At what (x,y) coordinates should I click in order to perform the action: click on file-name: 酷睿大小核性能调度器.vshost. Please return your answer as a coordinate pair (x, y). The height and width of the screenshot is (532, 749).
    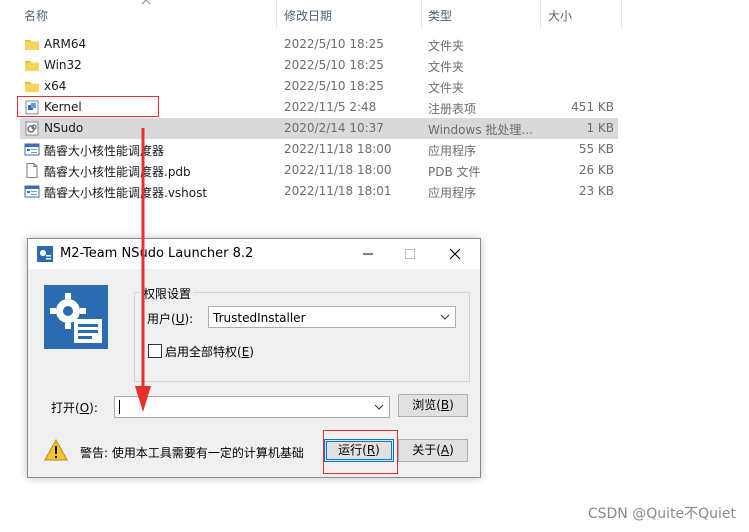
    Looking at the image, I should click on (126, 193).